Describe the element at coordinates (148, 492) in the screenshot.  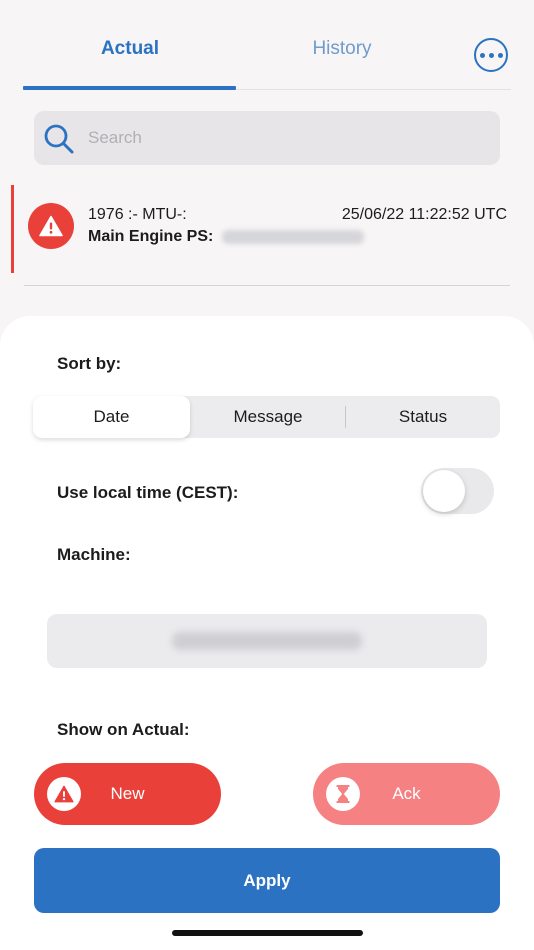
I see `local-time-label: Use local time (CEST):` at that location.